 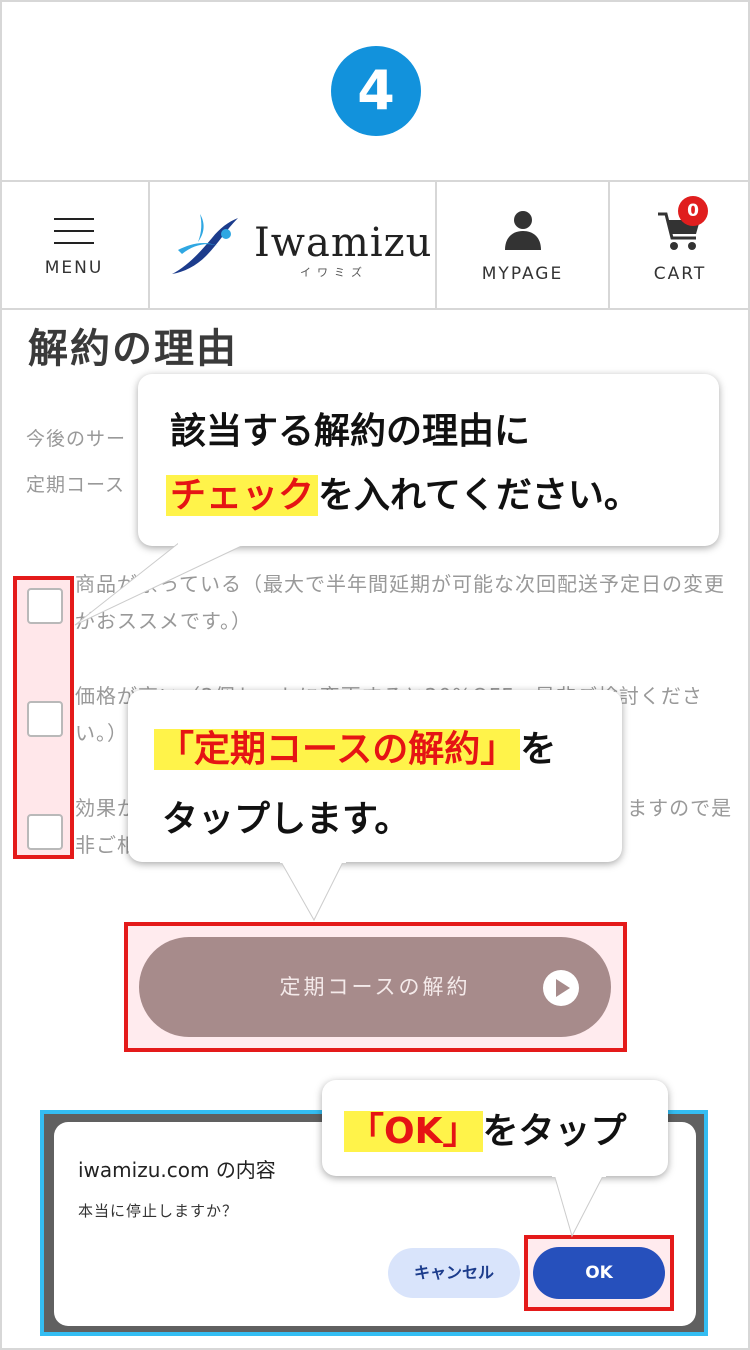 What do you see at coordinates (428, 460) in the screenshot?
I see `callout-check-reason` at bounding box center [428, 460].